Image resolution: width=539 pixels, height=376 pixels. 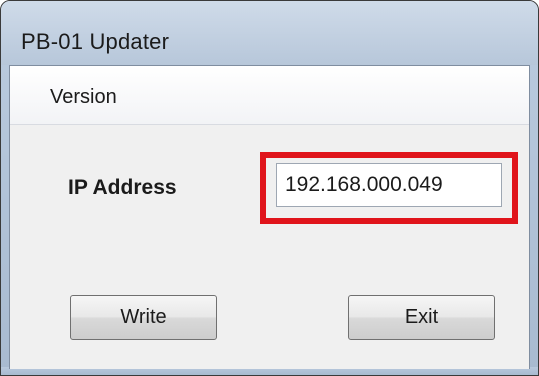 I want to click on window-frame-right, so click(x=534, y=220).